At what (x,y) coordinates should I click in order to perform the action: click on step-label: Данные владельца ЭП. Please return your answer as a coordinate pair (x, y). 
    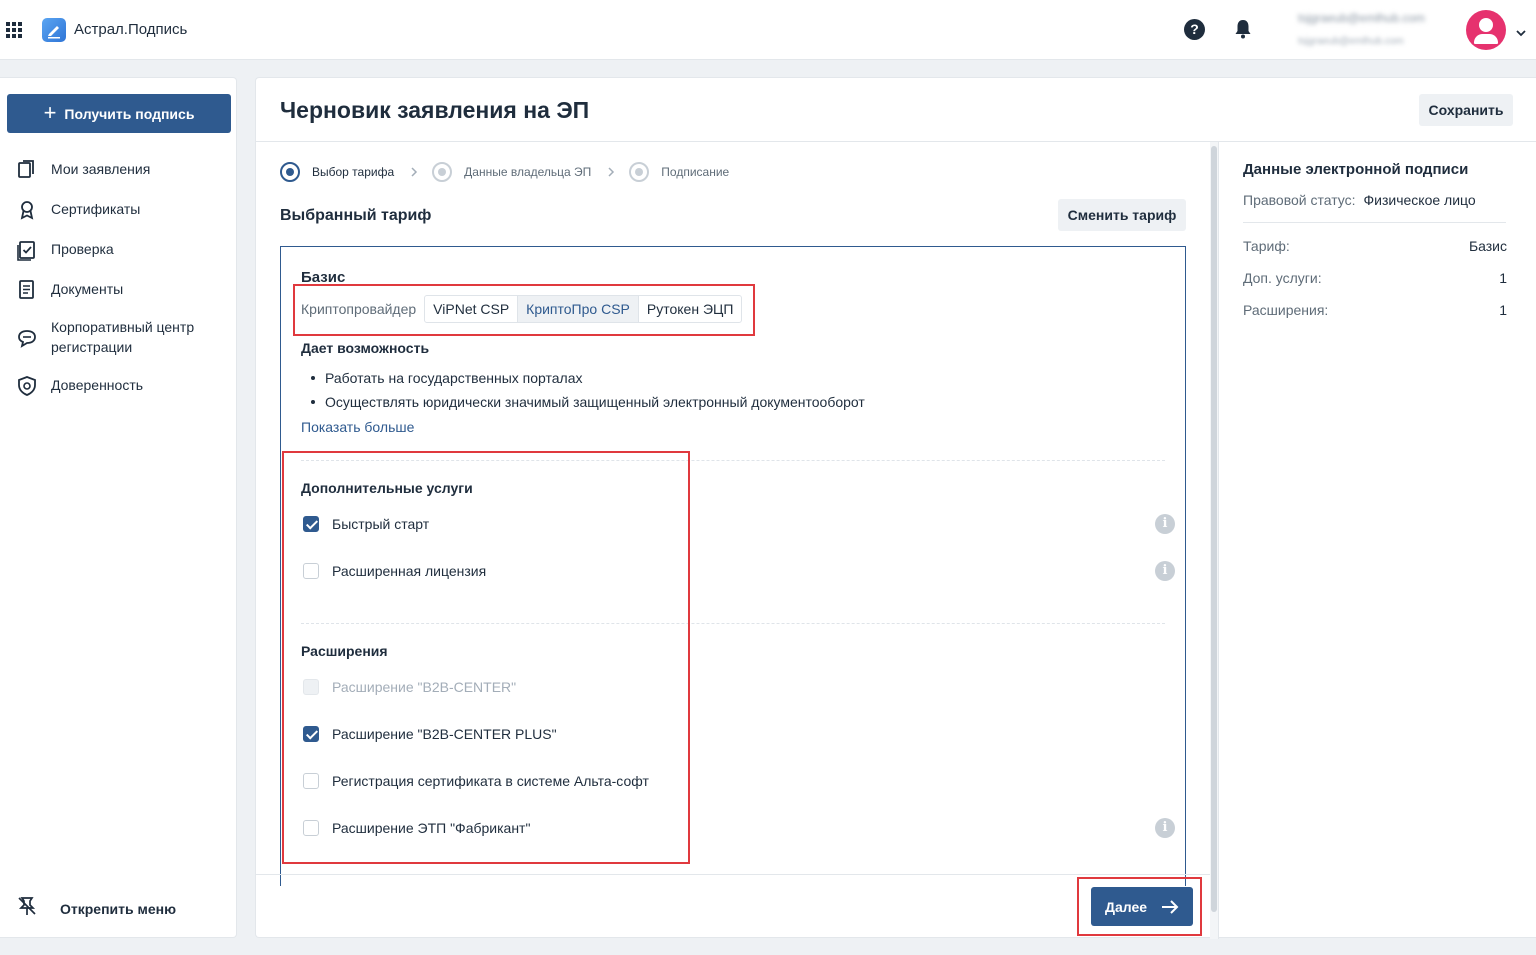
    Looking at the image, I should click on (528, 172).